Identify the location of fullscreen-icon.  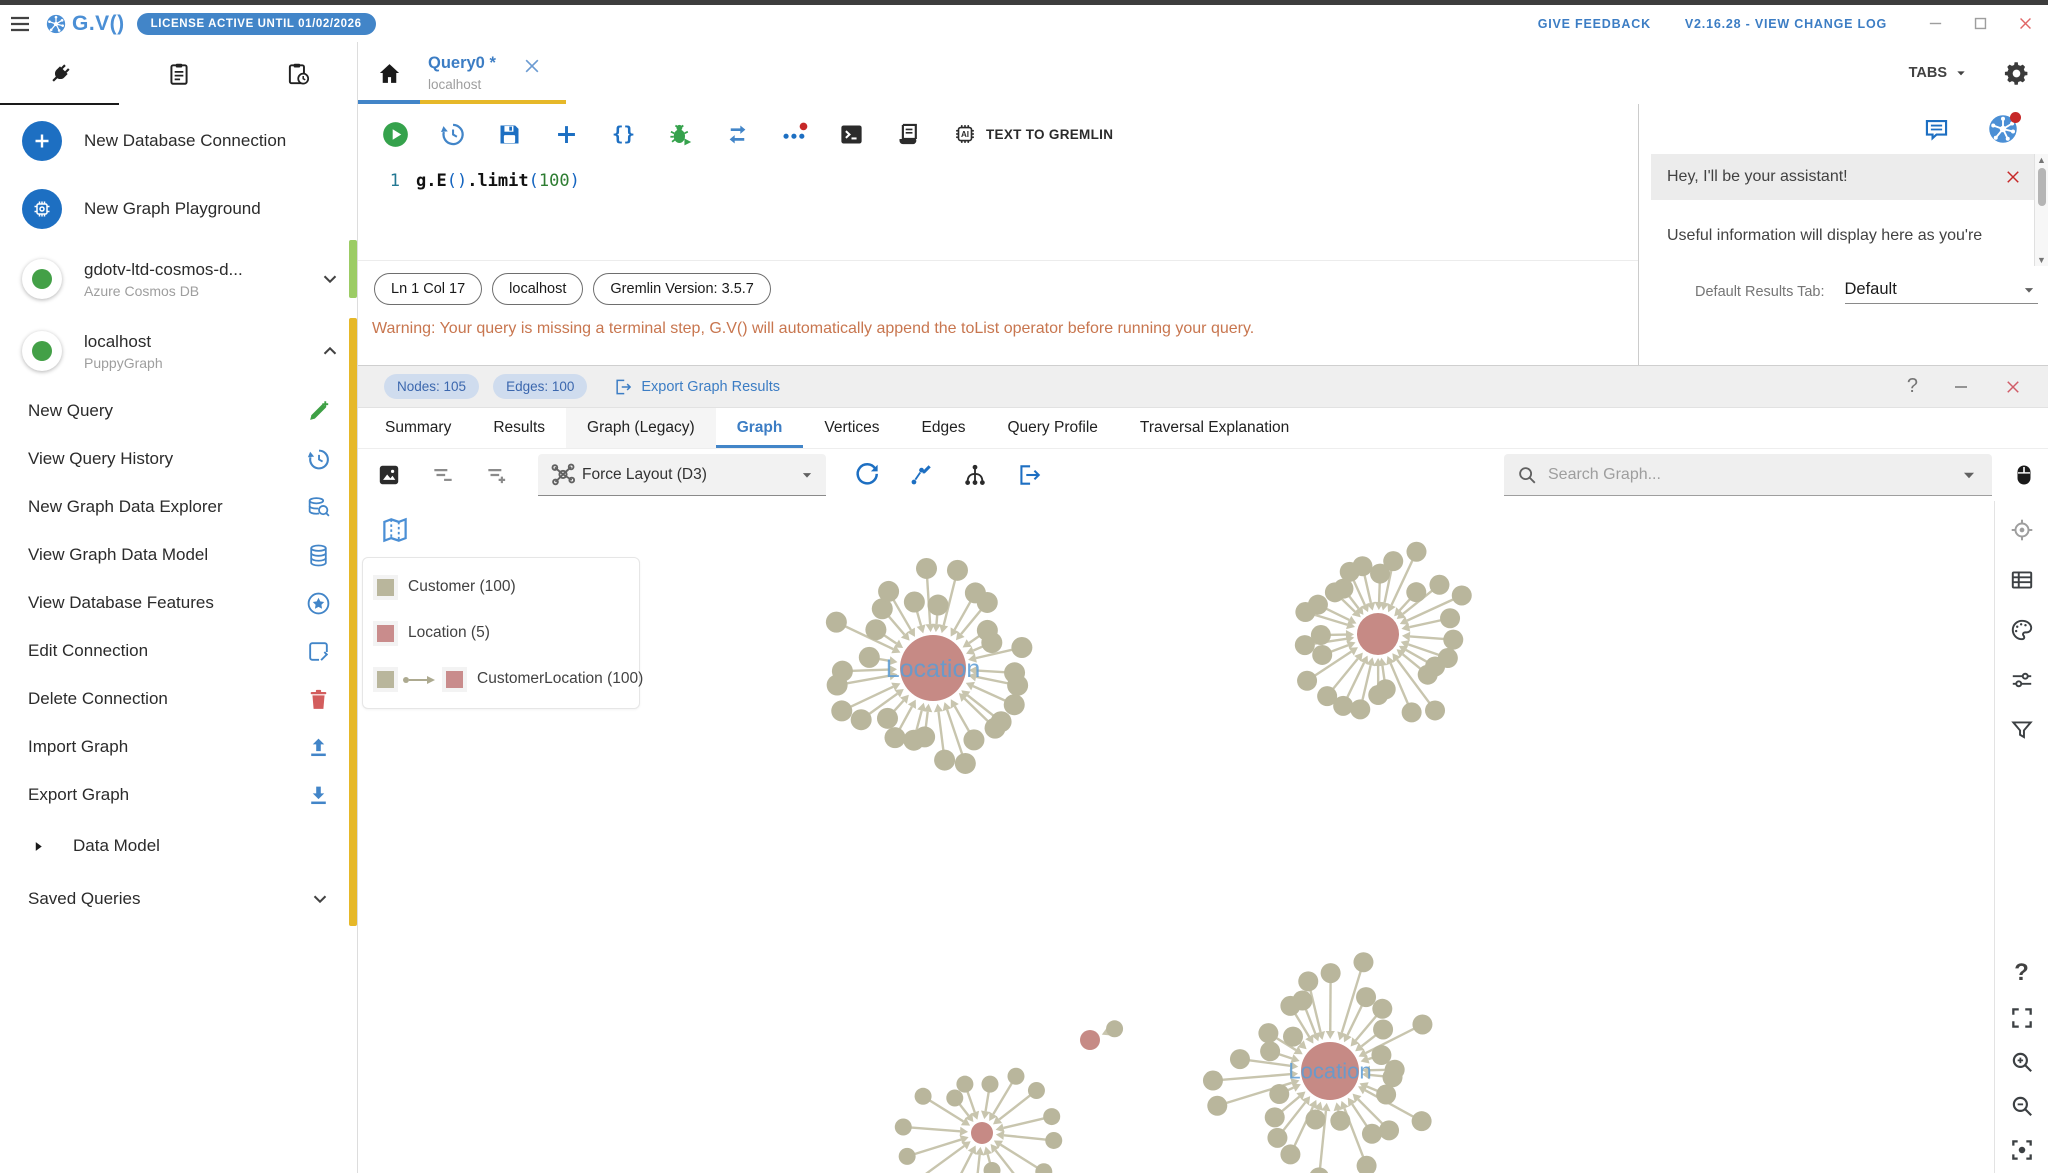
(2022, 1018).